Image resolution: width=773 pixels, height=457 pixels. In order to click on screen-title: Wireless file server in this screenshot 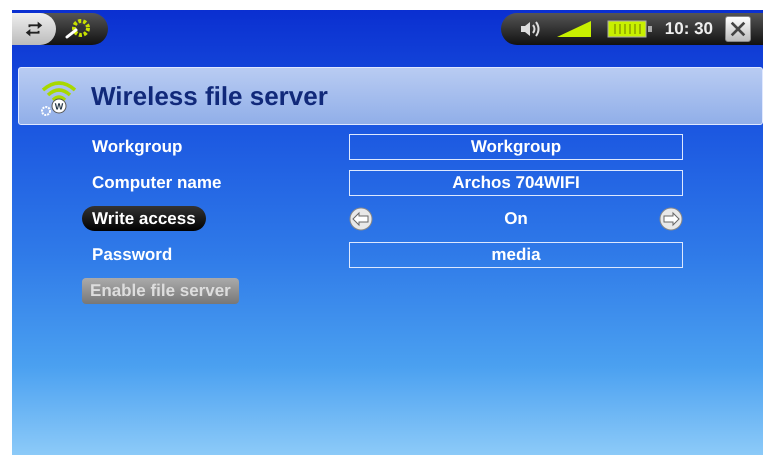, I will do `click(209, 96)`.